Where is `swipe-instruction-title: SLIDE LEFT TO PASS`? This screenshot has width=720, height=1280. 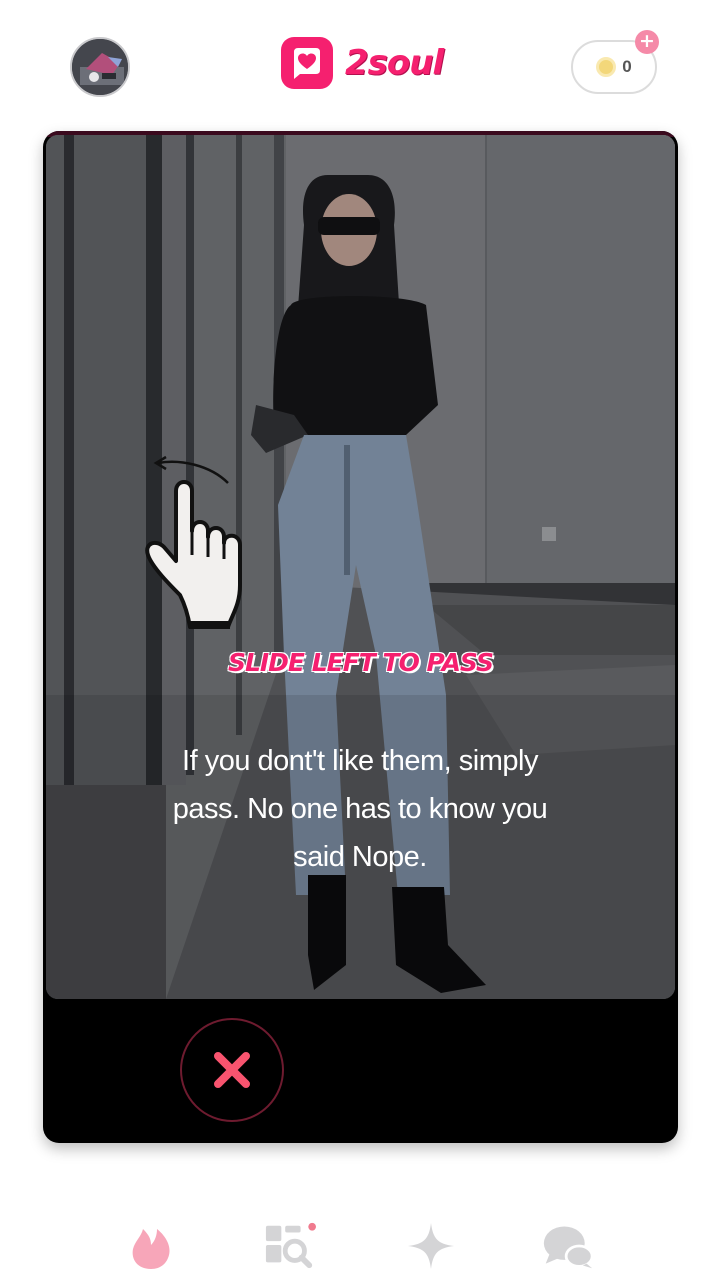
swipe-instruction-title: SLIDE LEFT TO PASS is located at coordinates (360, 662).